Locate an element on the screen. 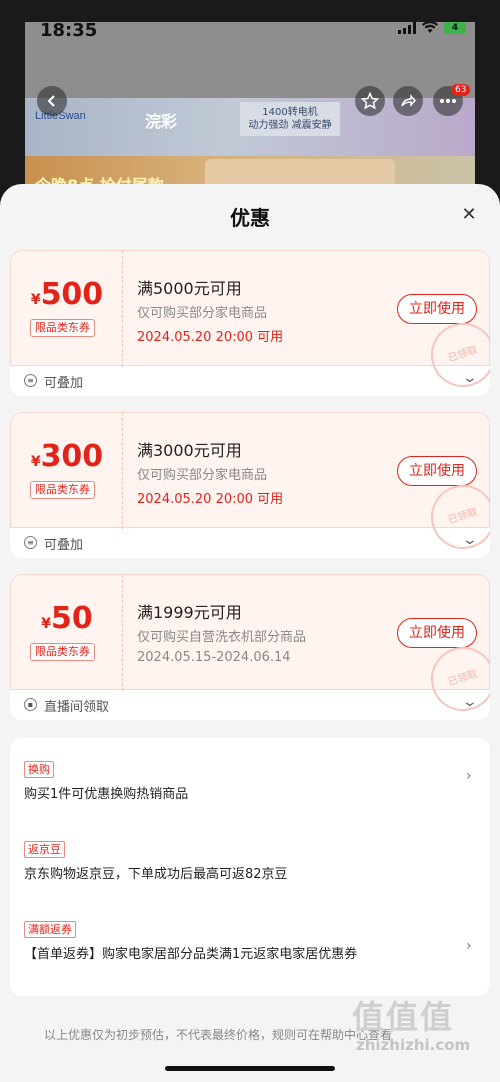  benefit-tag: 换购 is located at coordinates (39, 769).